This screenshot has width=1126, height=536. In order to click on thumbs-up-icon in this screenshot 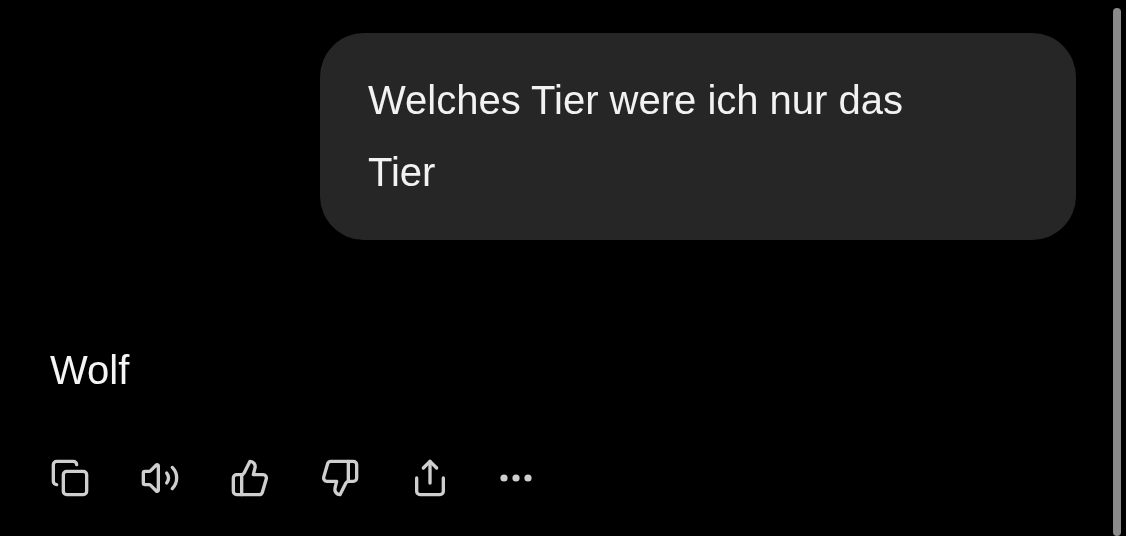, I will do `click(250, 478)`.